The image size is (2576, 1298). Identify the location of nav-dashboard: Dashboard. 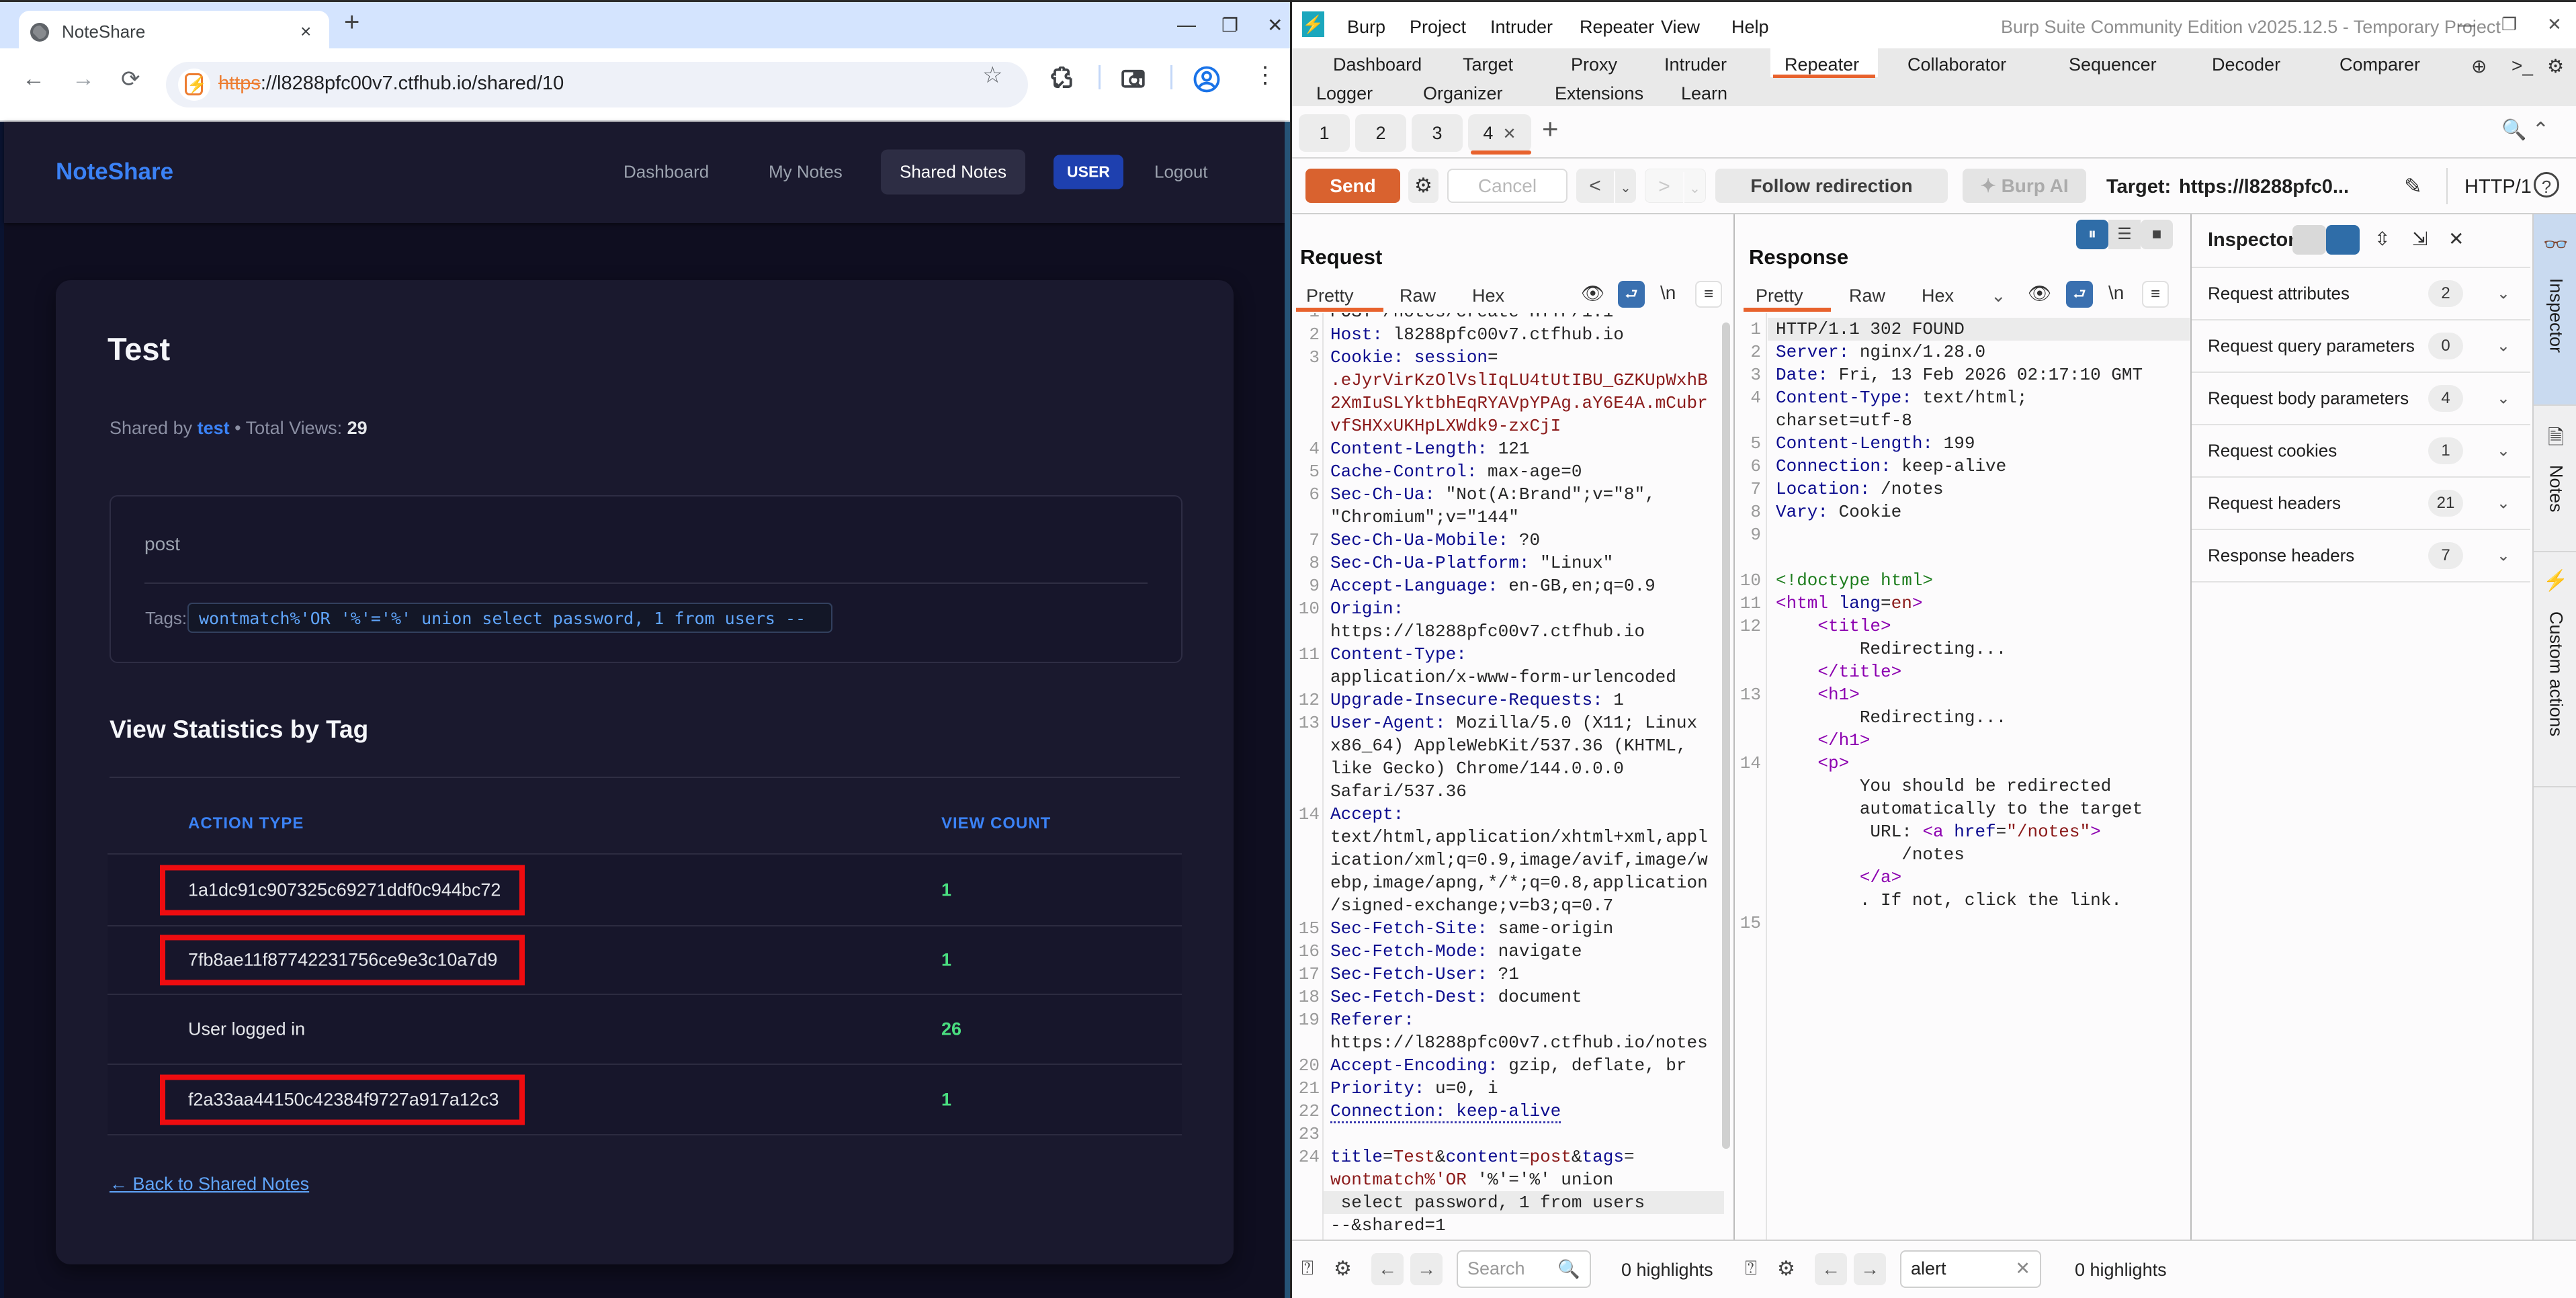
(666, 172).